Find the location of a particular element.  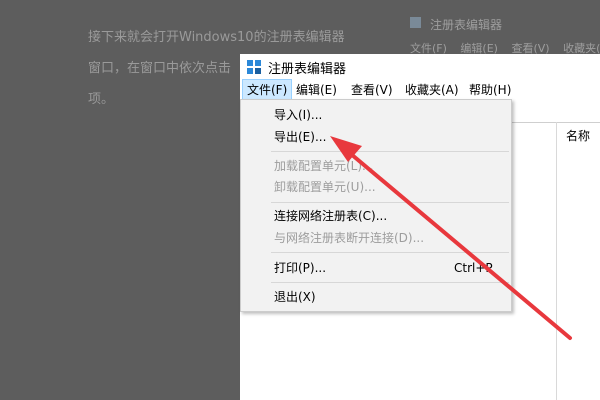

background-window-title: 注册表编辑器 is located at coordinates (466, 25).